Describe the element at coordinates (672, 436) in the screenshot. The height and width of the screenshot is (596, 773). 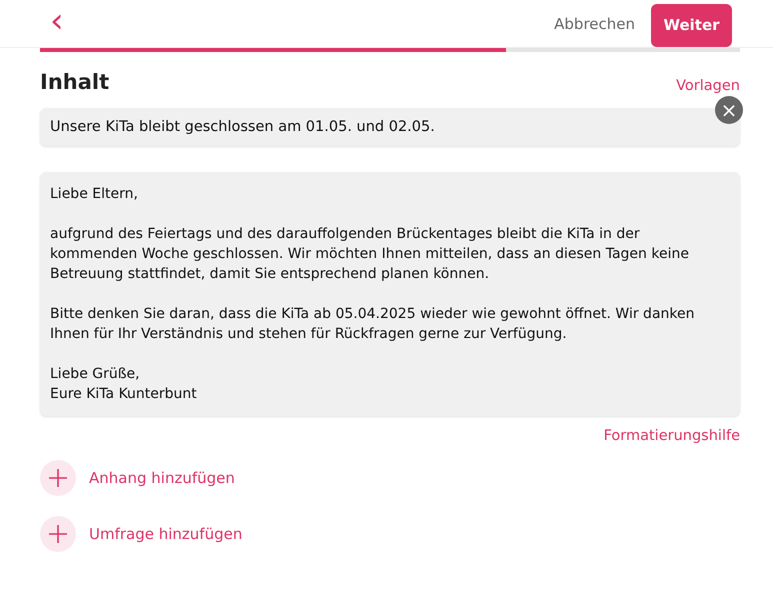
I see `formatting-help-link: Formatierungshilfe` at that location.